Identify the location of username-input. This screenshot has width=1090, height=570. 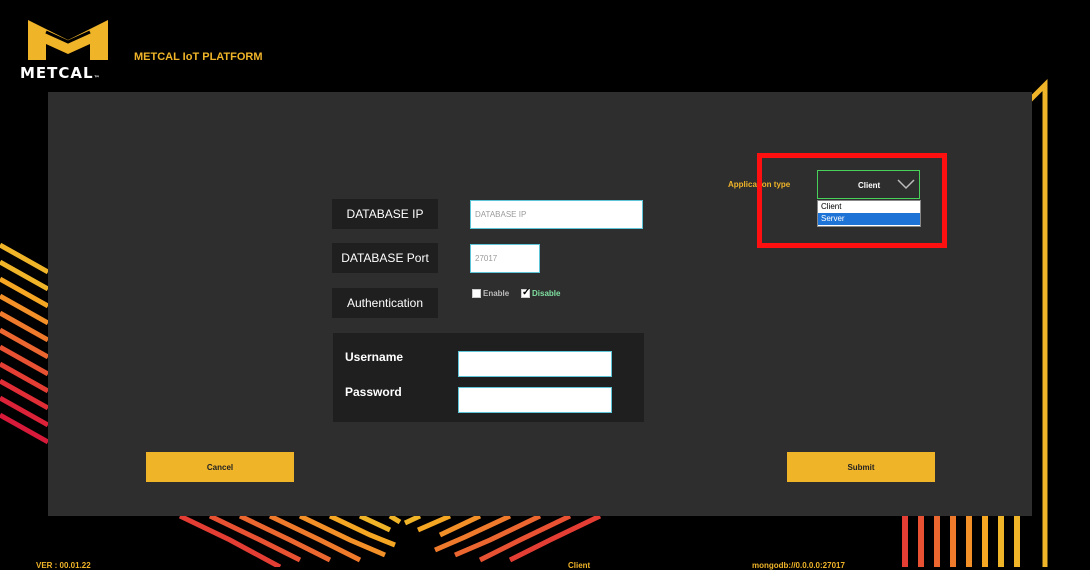
(535, 364).